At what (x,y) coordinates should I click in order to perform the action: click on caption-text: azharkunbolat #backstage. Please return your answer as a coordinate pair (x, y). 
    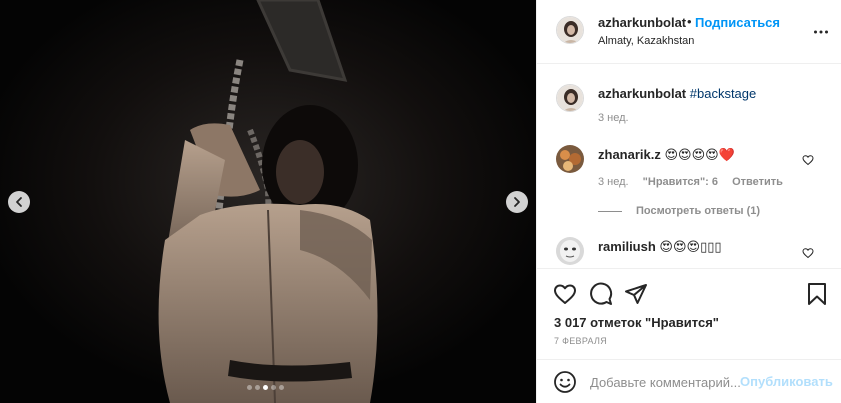
    Looking at the image, I should click on (677, 93).